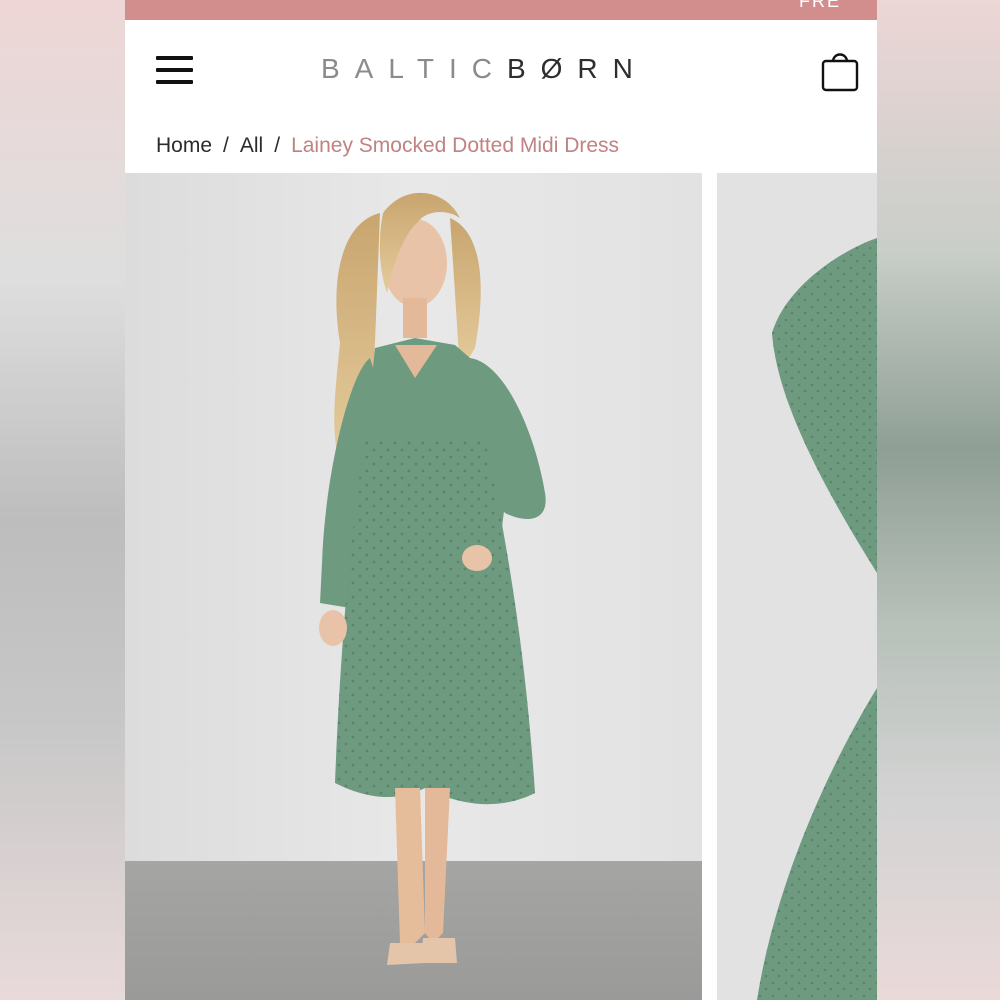 This screenshot has width=1000, height=1000. I want to click on logo-text-born: BØRN, so click(577, 68).